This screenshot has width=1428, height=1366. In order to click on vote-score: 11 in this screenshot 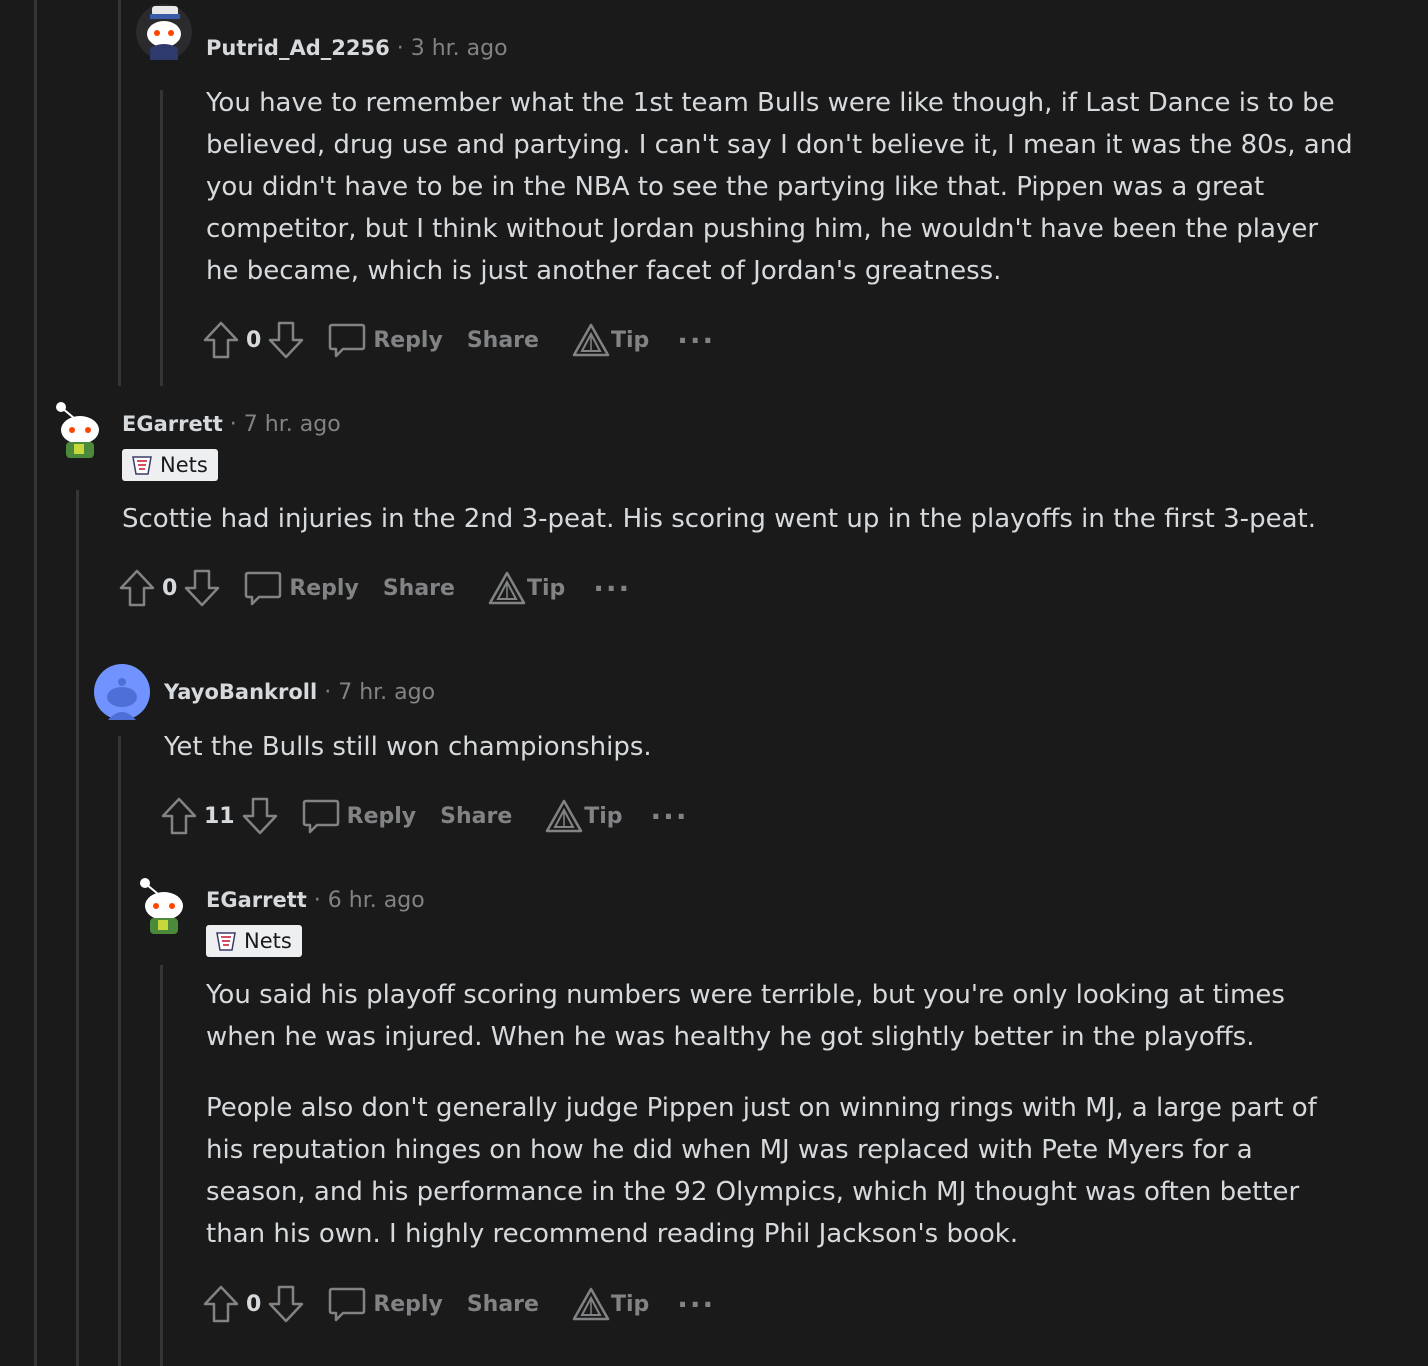, I will do `click(219, 816)`.